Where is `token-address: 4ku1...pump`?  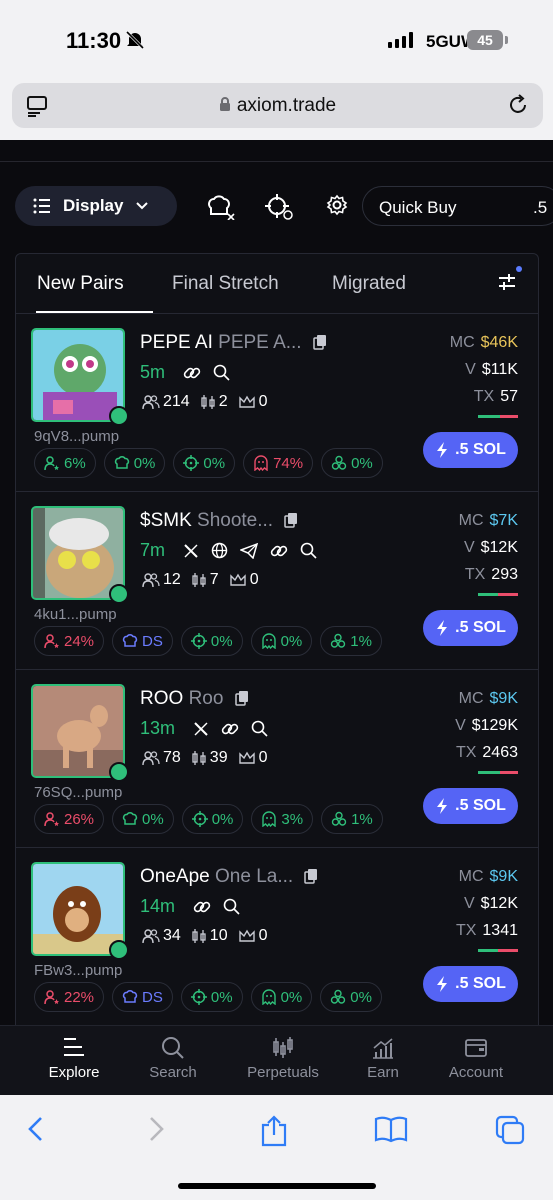 token-address: 4ku1...pump is located at coordinates (75, 614).